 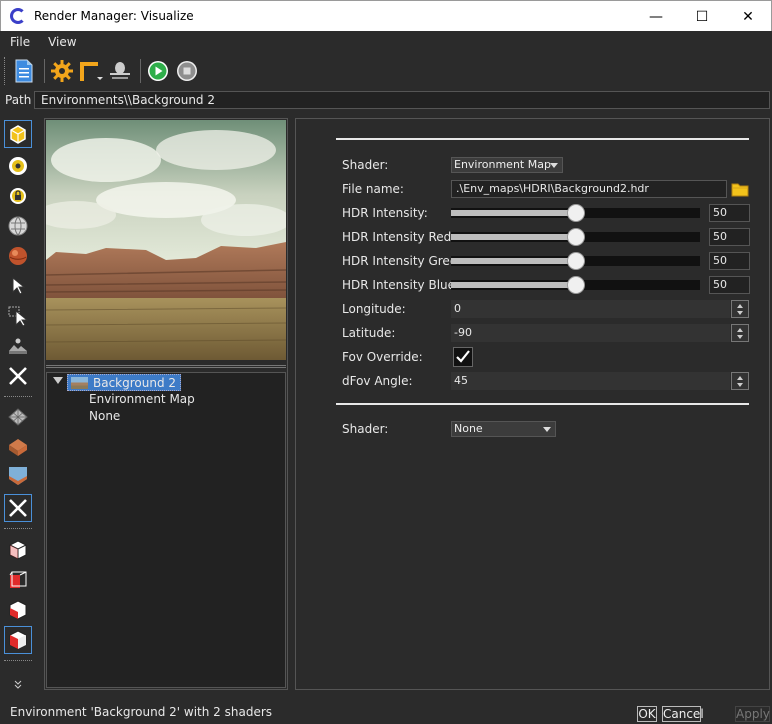 I want to click on dropdown-arrow-icon, so click(x=554, y=165).